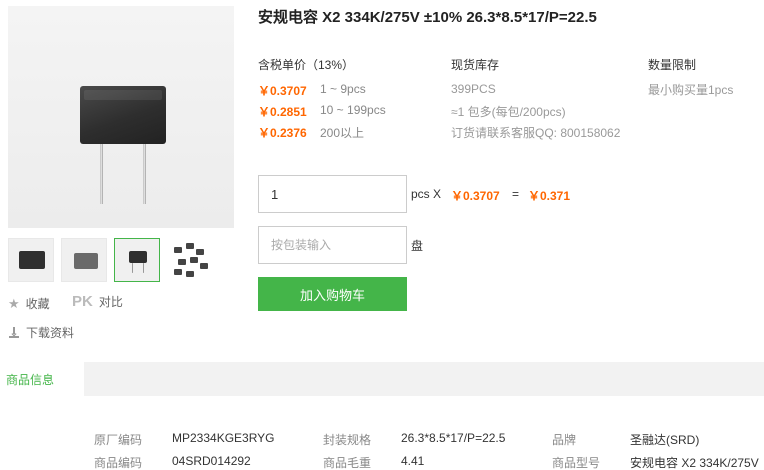  I want to click on stock-header: 现货库存, so click(475, 65).